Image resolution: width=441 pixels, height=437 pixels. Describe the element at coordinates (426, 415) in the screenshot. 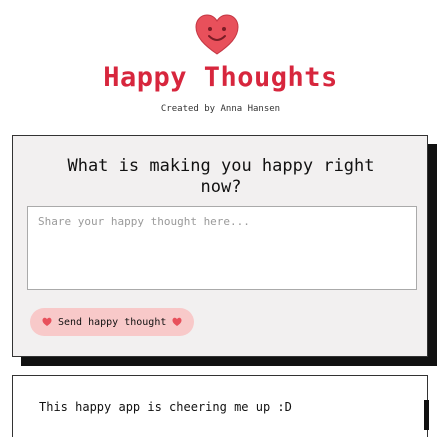

I see `scrollbar-thumb` at that location.